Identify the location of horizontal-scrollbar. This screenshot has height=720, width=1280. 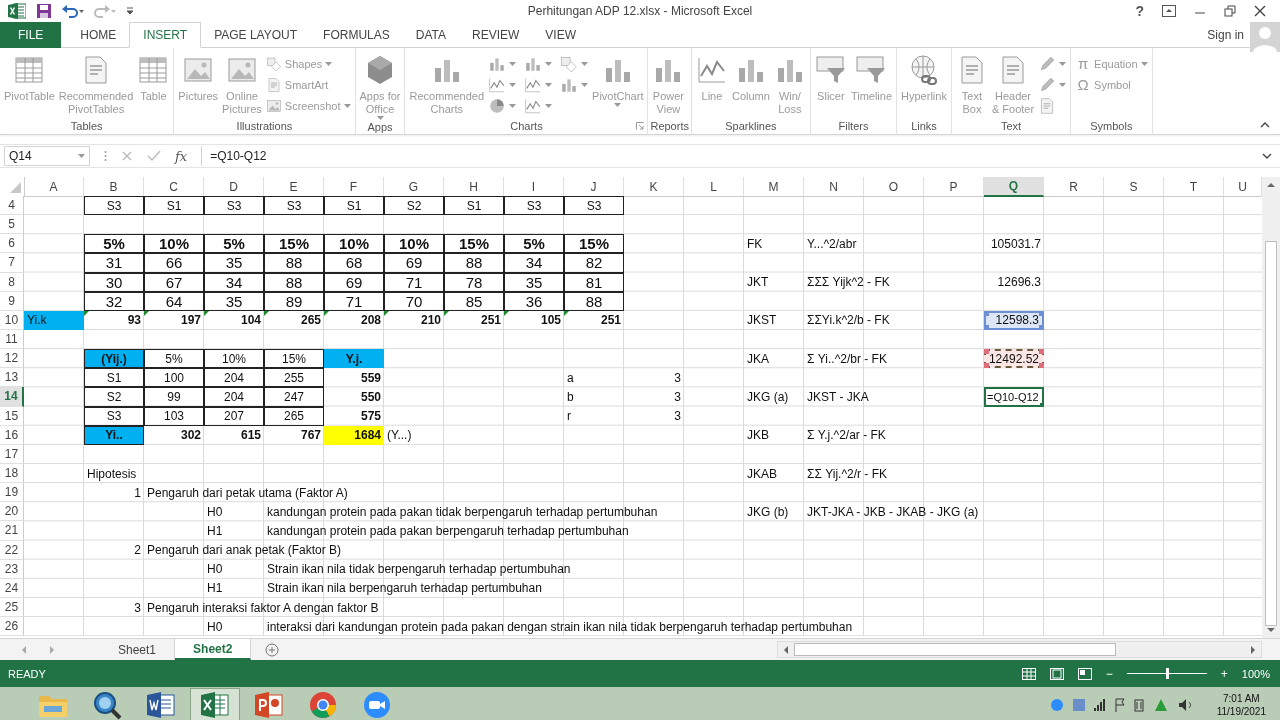
(1019, 649).